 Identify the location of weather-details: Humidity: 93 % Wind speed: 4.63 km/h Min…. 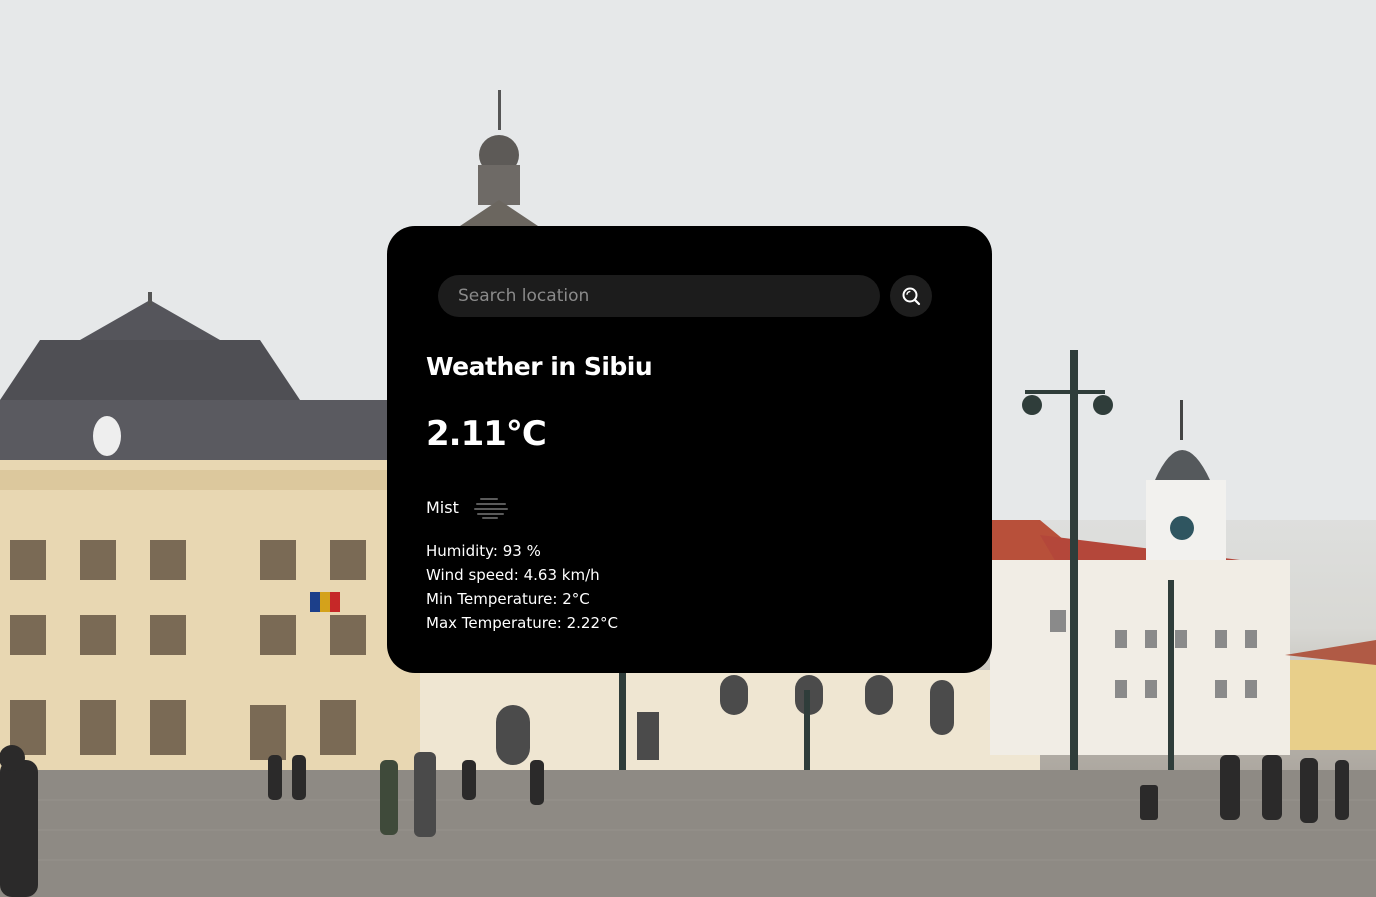
(522, 587).